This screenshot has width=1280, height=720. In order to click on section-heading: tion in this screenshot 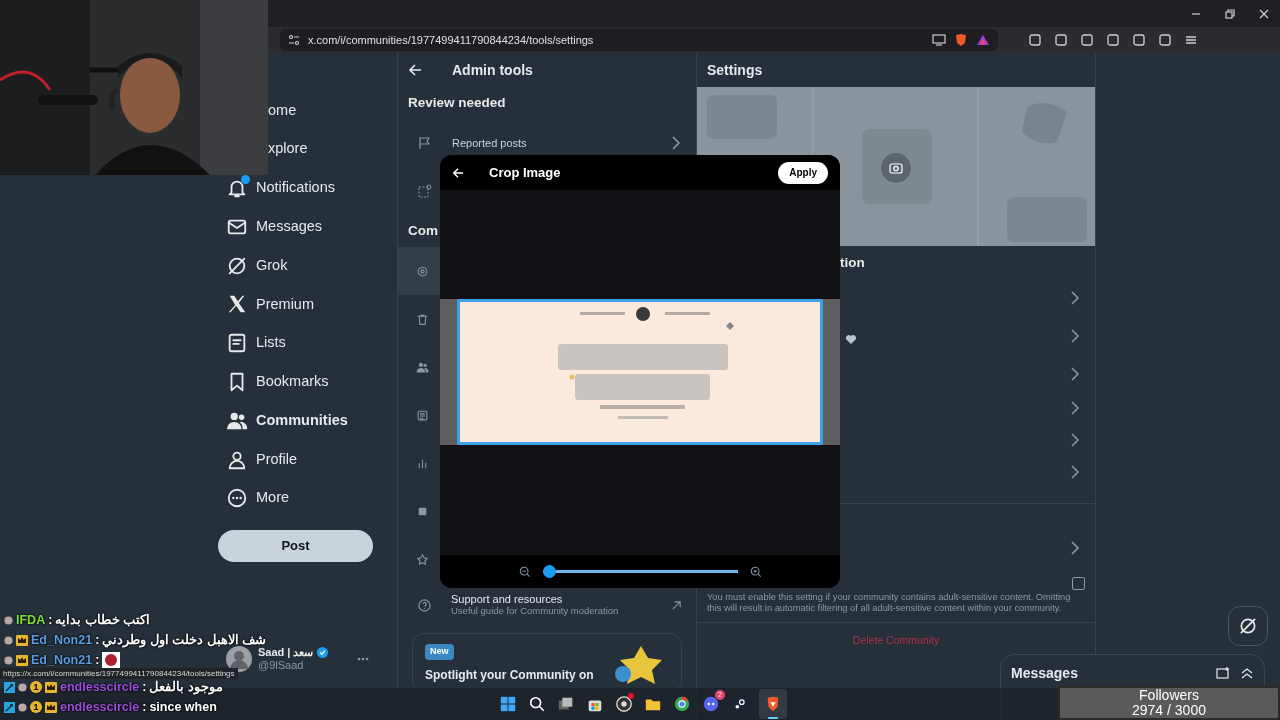, I will do `click(852, 262)`.